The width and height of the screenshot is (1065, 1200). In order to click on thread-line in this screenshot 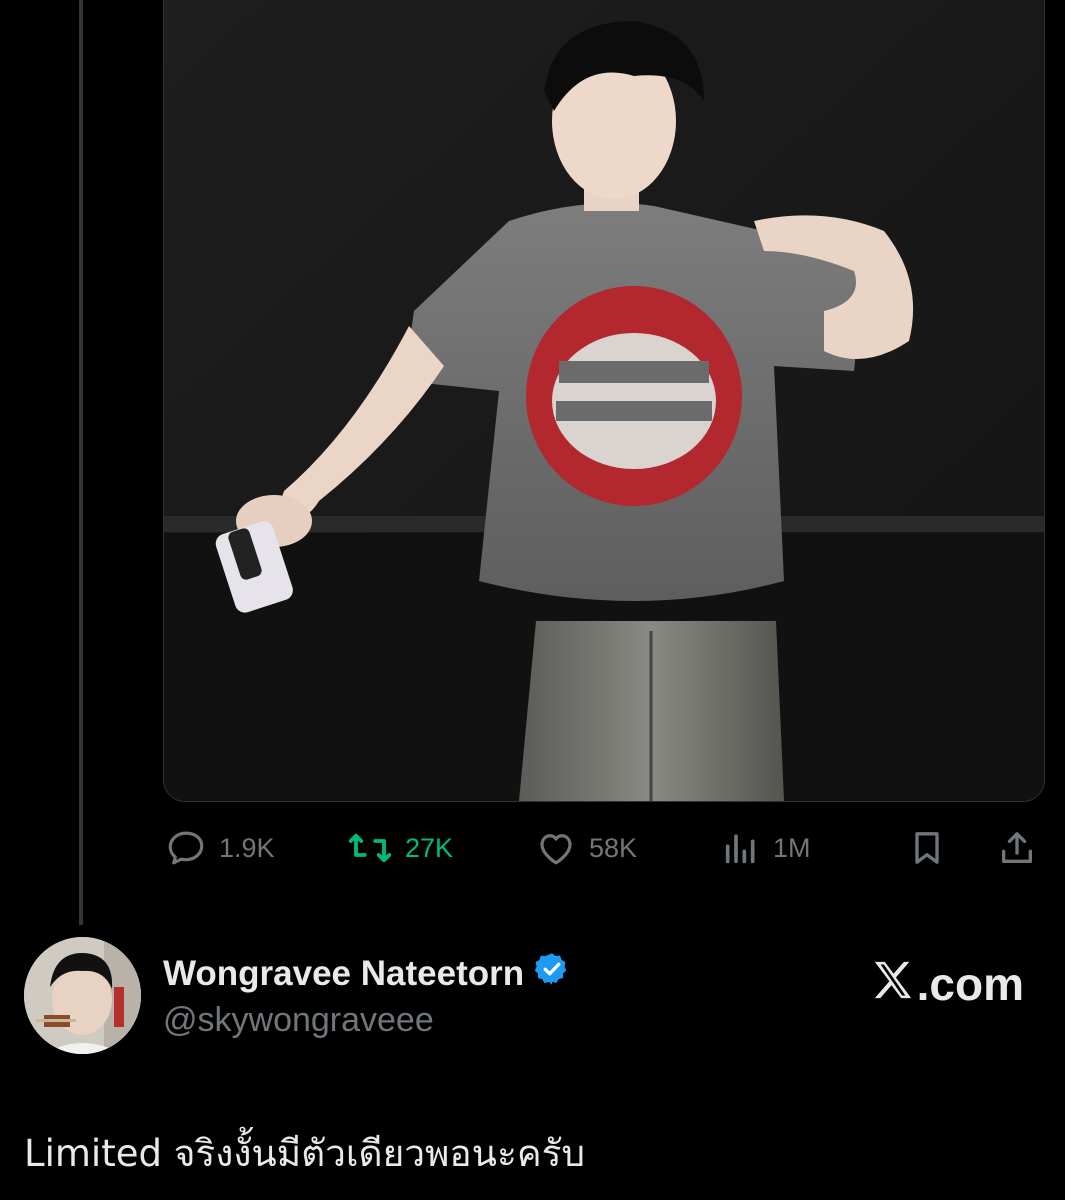, I will do `click(81, 462)`.